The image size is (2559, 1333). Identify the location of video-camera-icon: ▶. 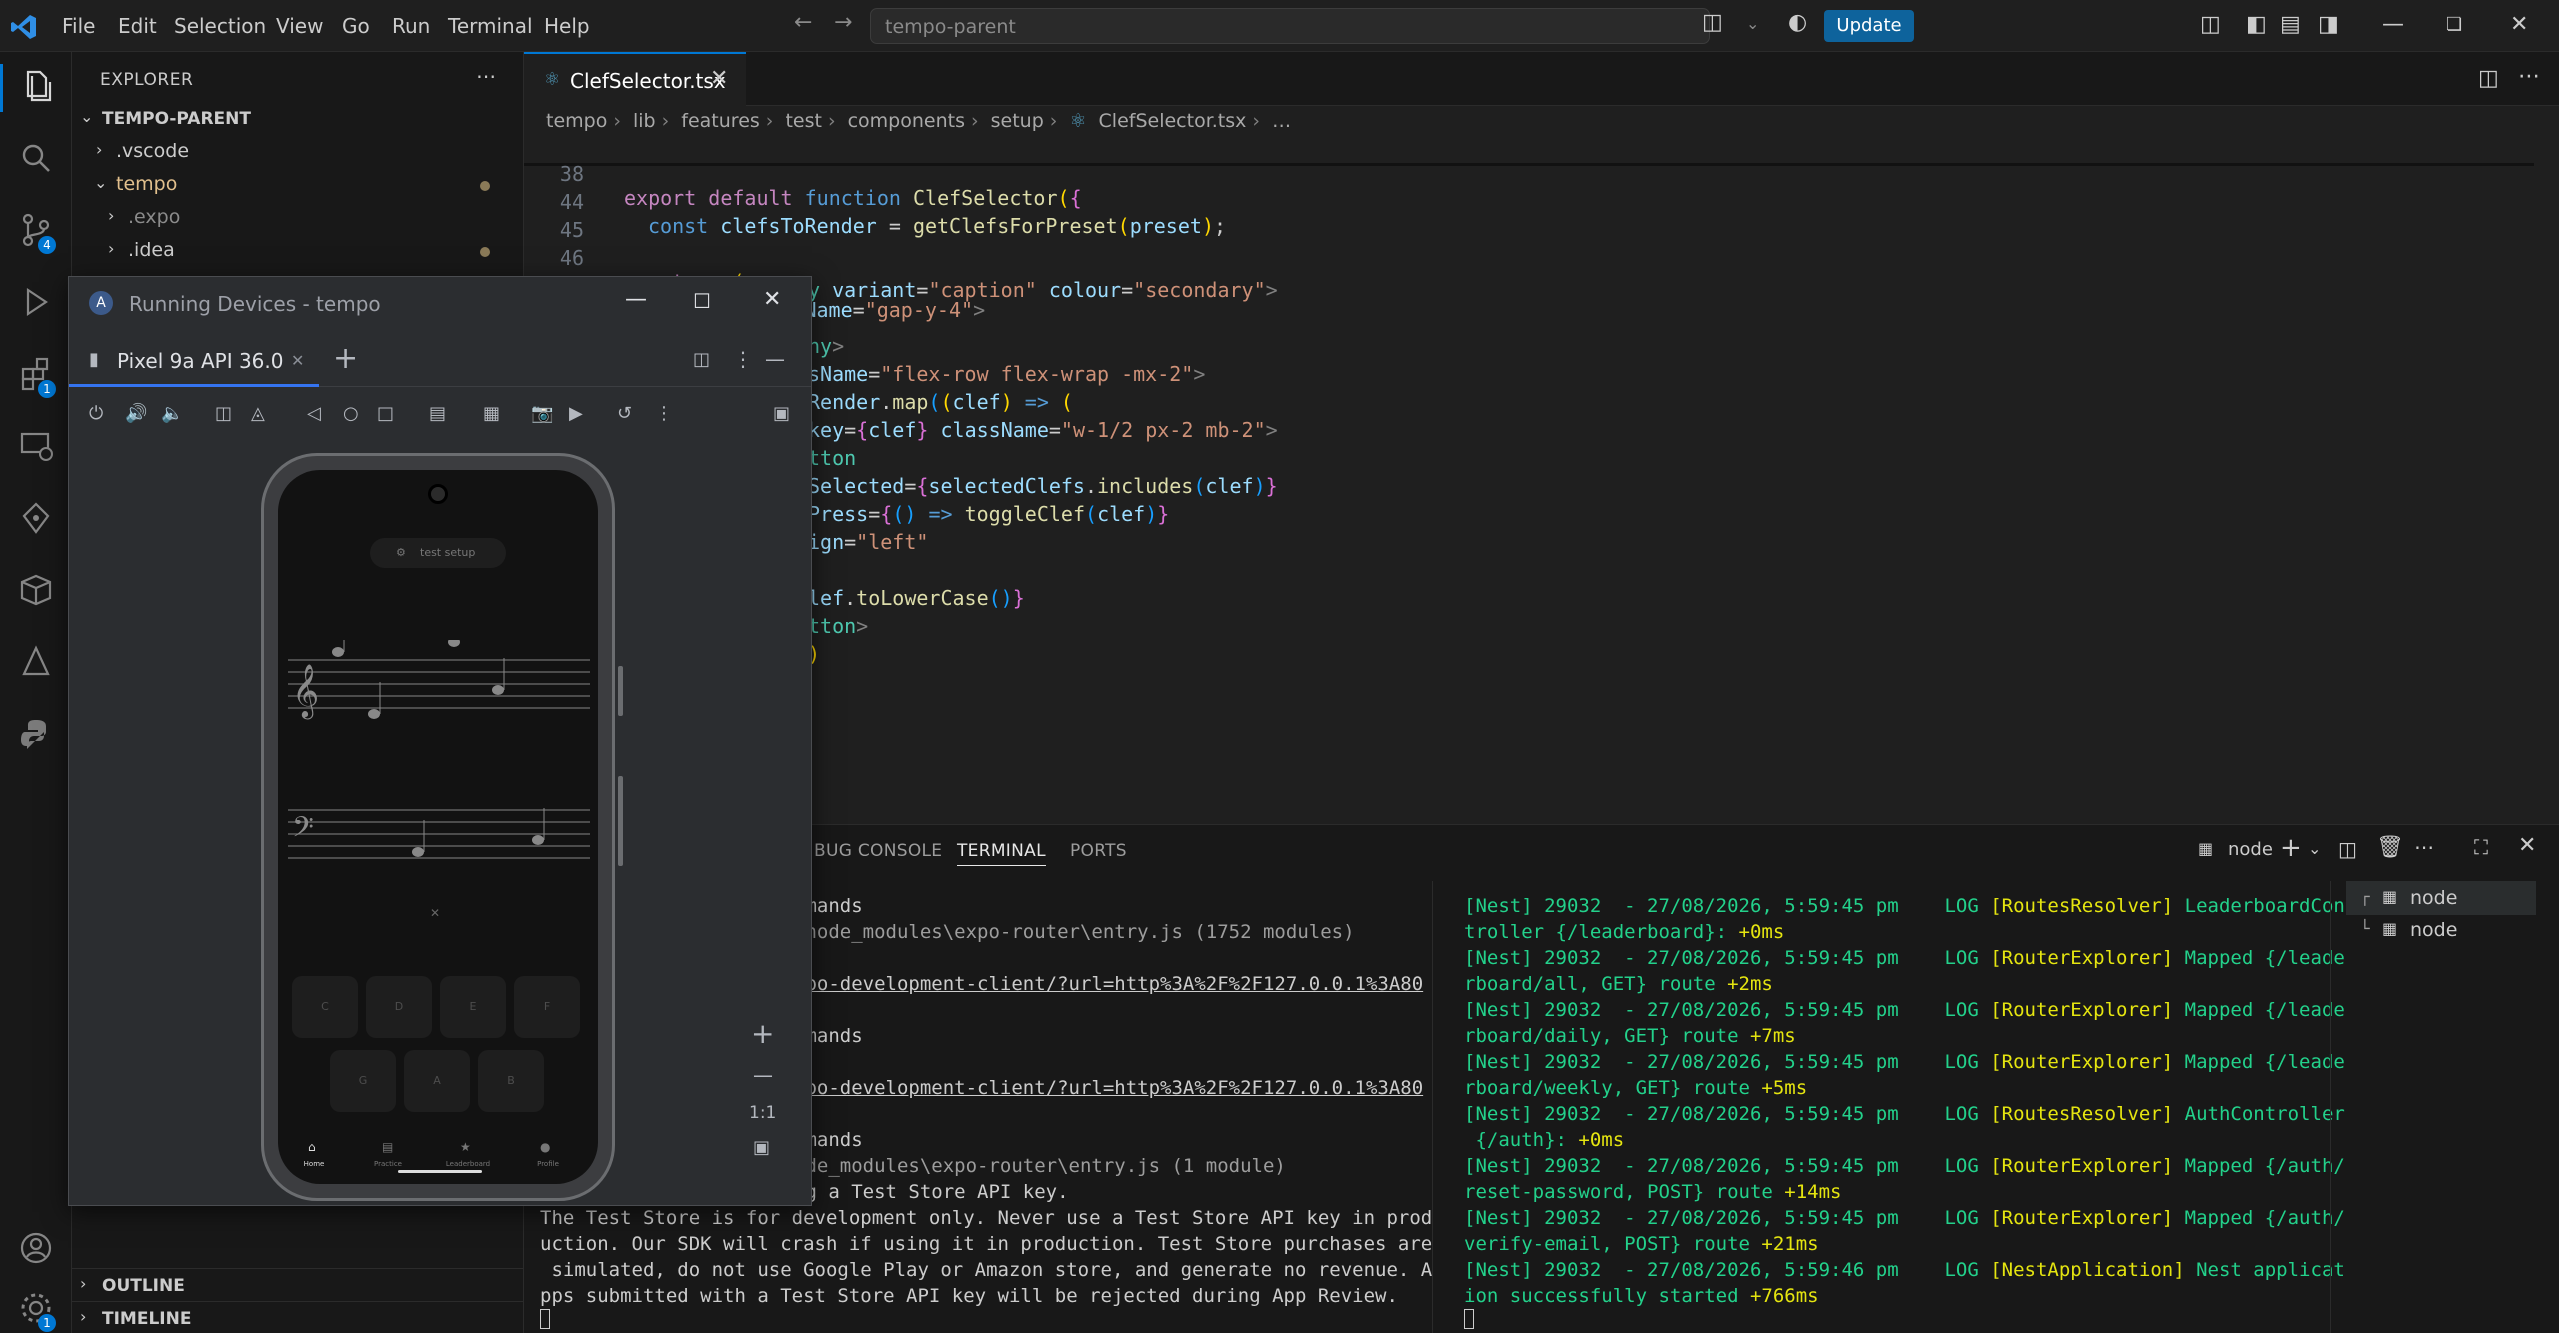
(576, 413).